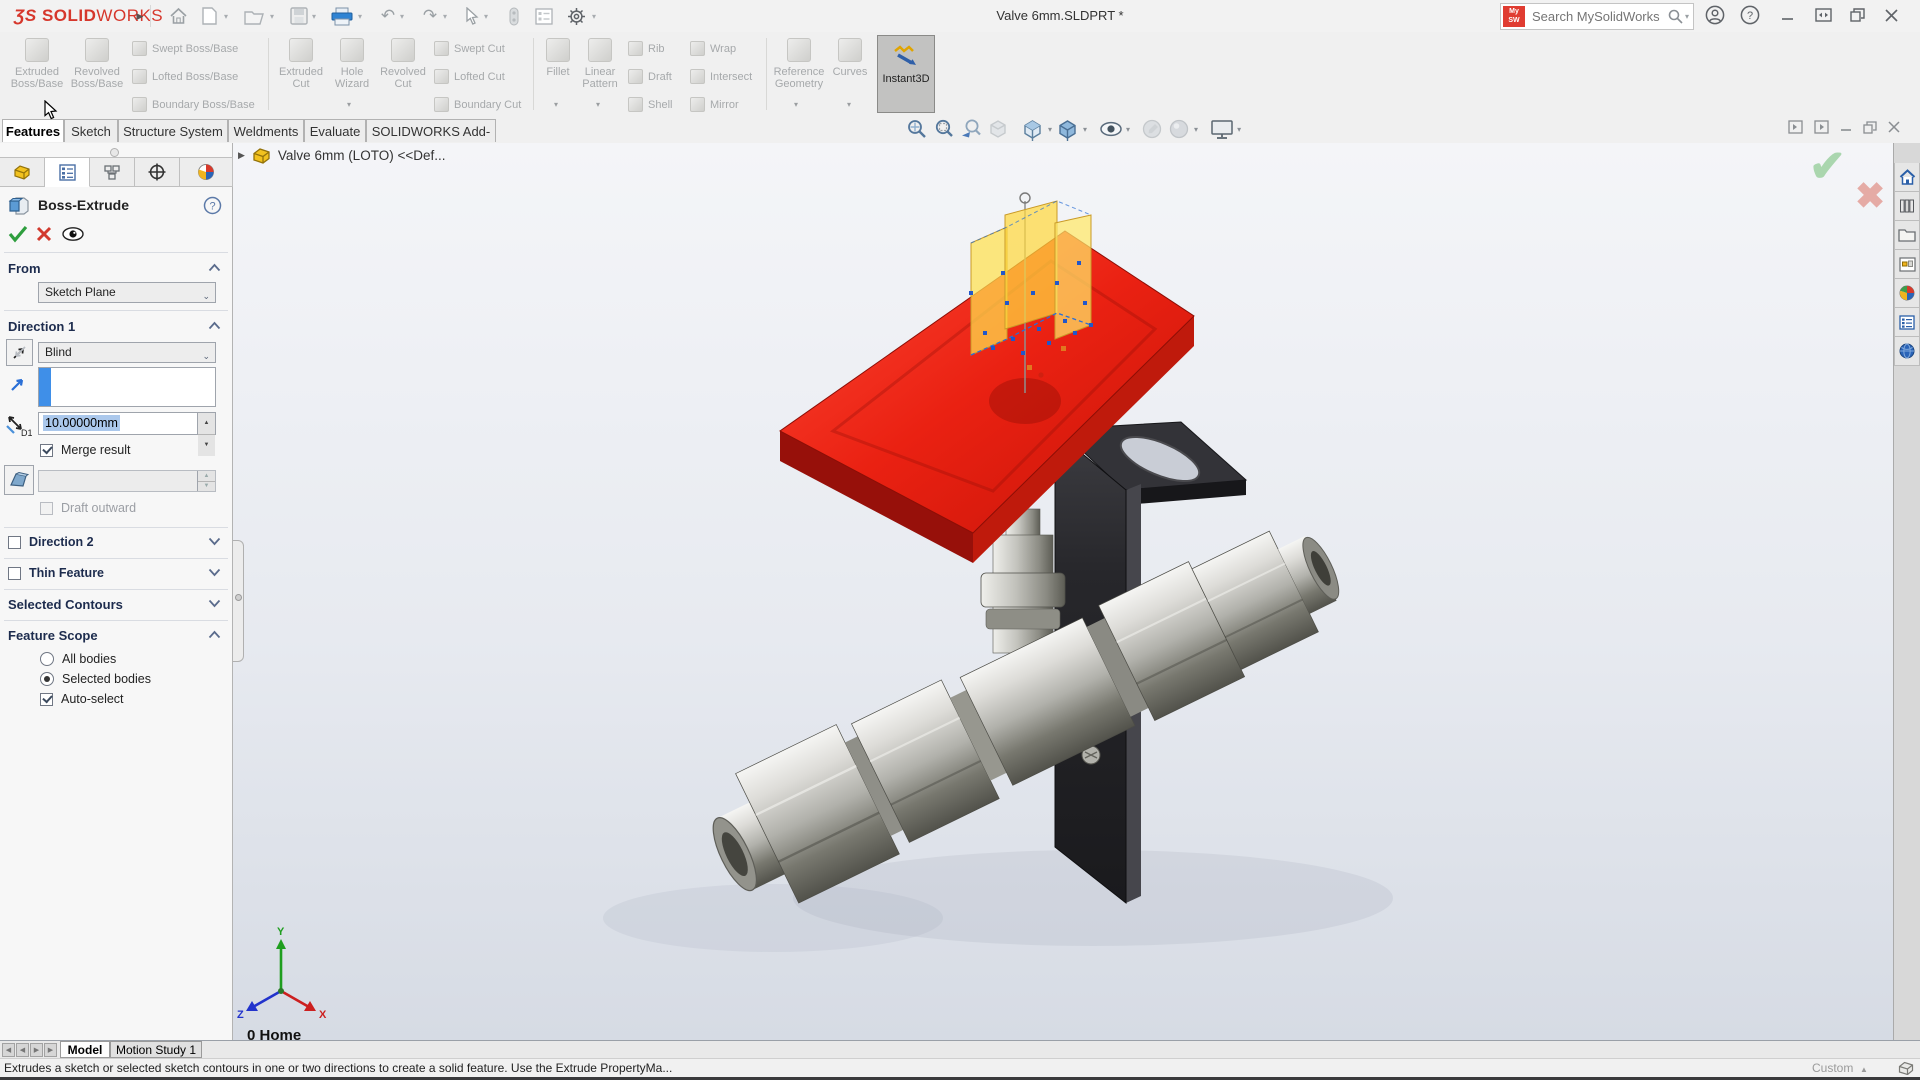  What do you see at coordinates (1715, 15) in the screenshot?
I see `account-icon` at bounding box center [1715, 15].